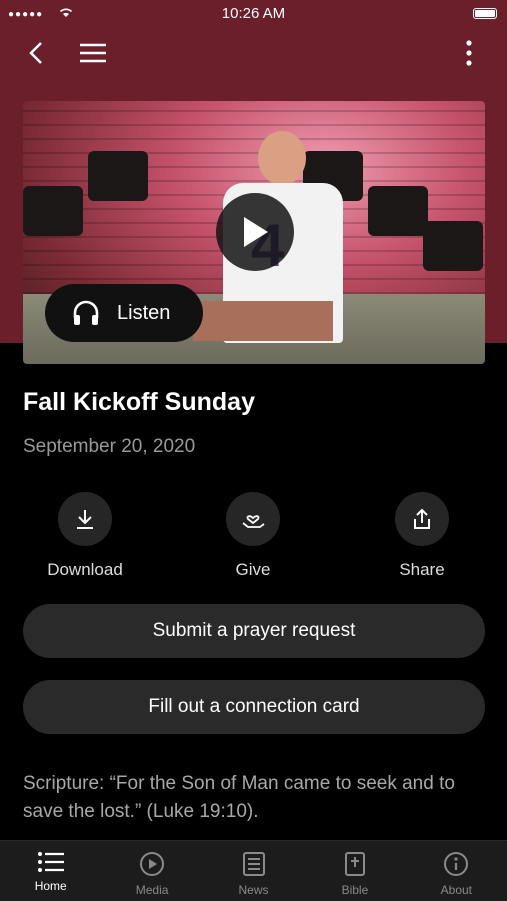 The image size is (507, 901). Describe the element at coordinates (456, 890) in the screenshot. I see `tab-about-label: About` at that location.